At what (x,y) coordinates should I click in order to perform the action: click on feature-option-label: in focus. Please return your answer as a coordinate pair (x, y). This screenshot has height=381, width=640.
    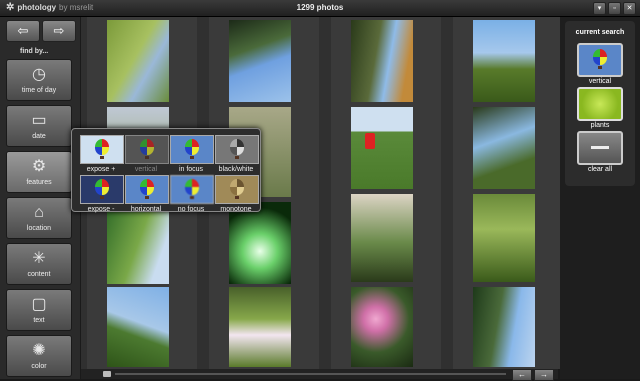
    Looking at the image, I should click on (191, 169).